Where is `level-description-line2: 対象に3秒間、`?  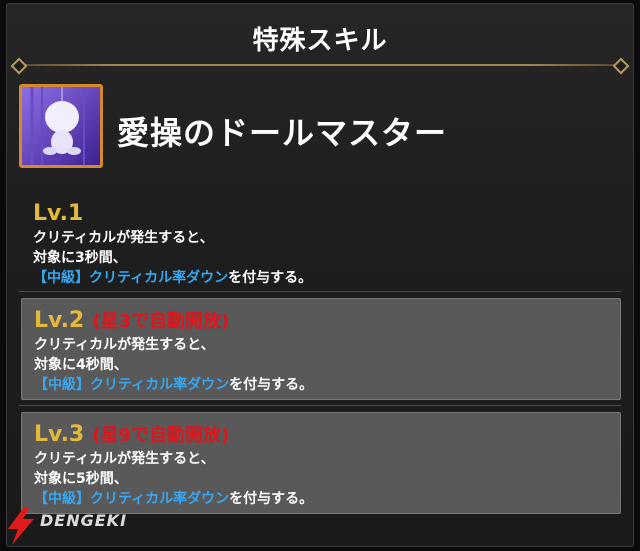 level-description-line2: 対象に3秒間、 is located at coordinates (80, 258).